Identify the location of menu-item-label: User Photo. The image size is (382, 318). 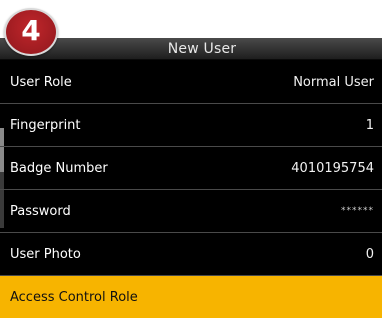
(45, 254).